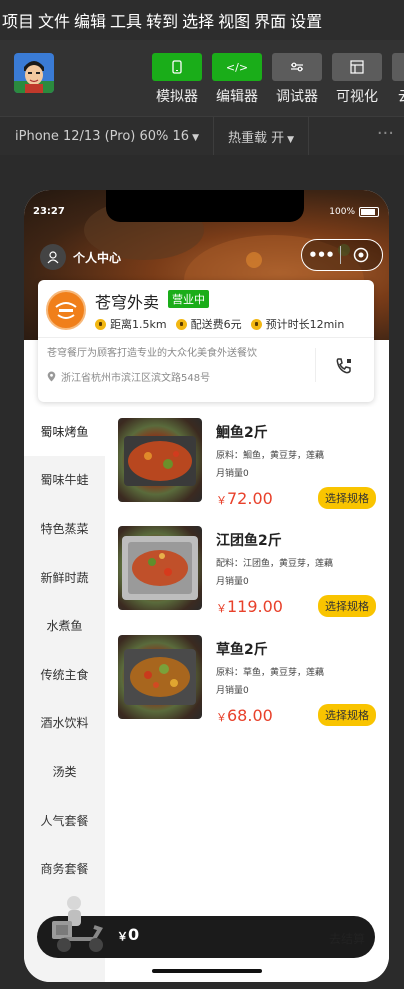 This screenshot has width=404, height=989. What do you see at coordinates (177, 79) in the screenshot?
I see `simulator-button: 模拟器` at bounding box center [177, 79].